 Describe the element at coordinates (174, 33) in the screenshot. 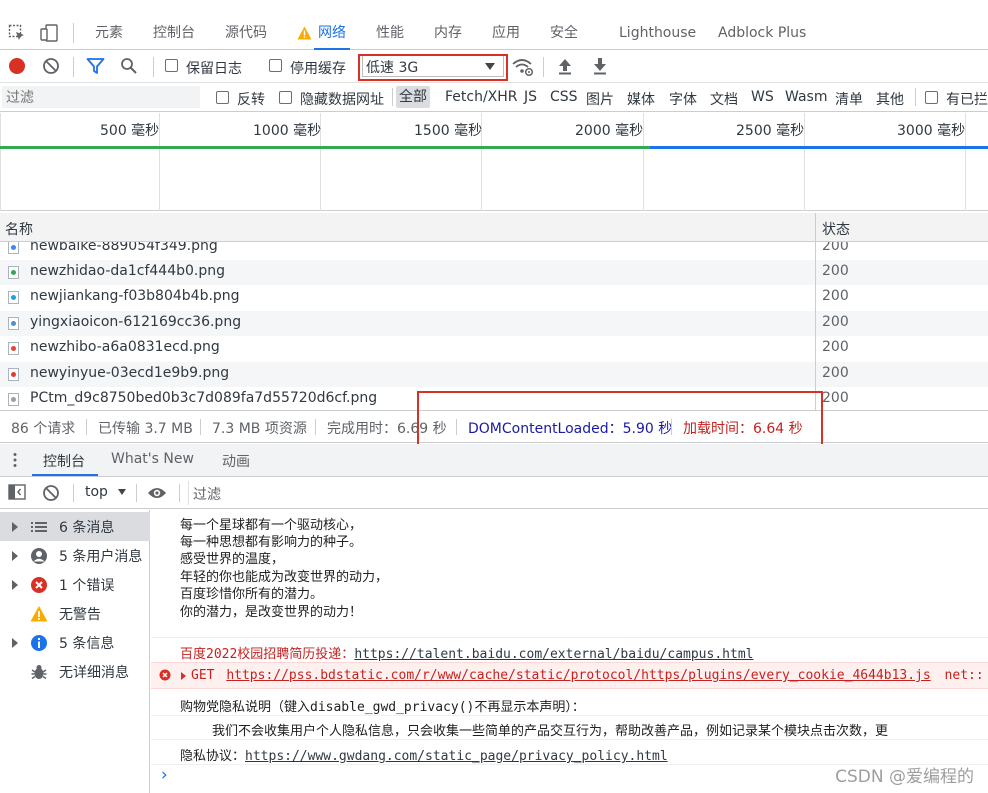

I see `tab-console: 控制台` at that location.